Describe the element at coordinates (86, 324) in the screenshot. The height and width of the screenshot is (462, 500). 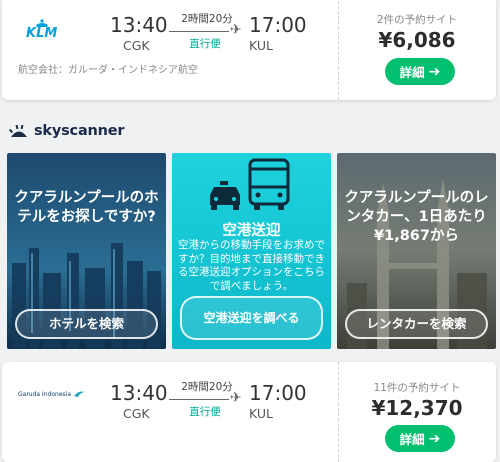
I see `search-hotels-button: ホテルを検索` at that location.